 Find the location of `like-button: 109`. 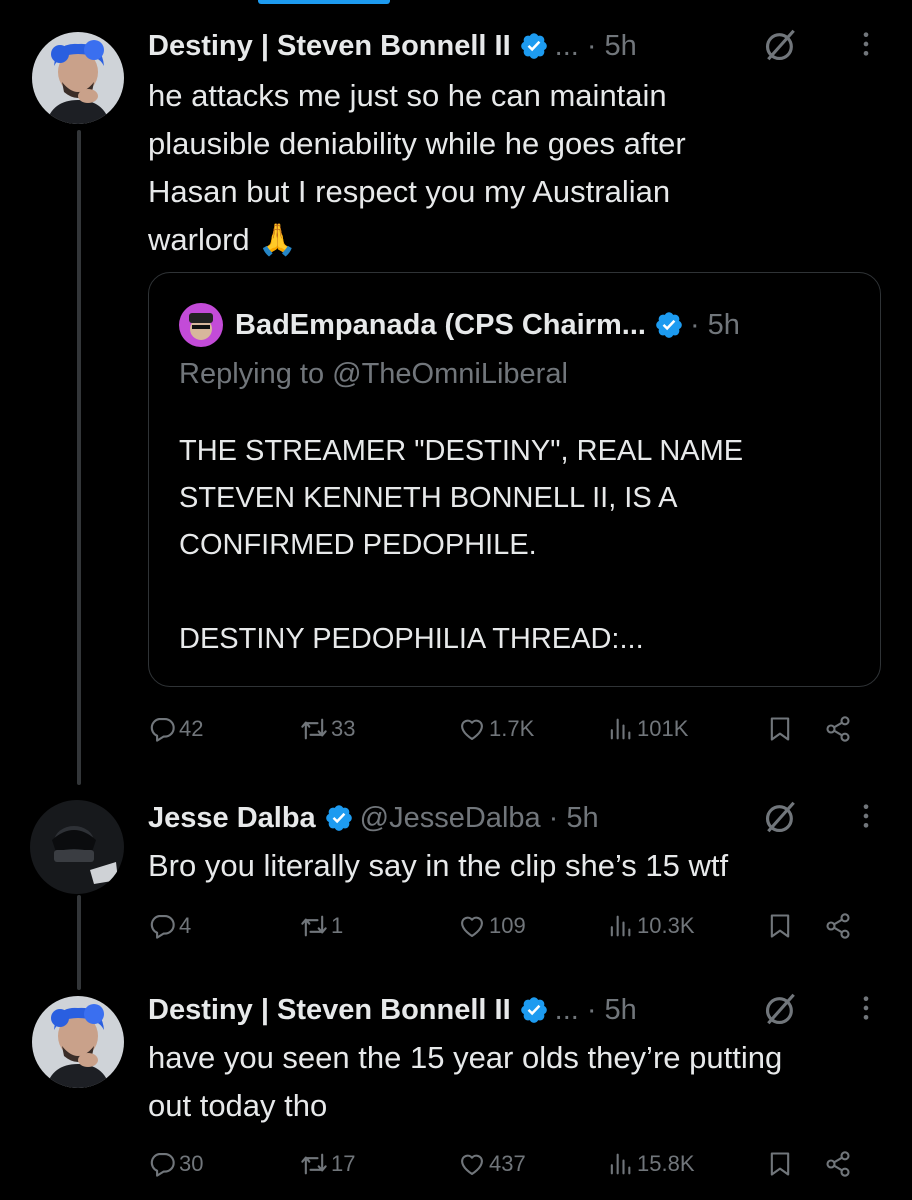

like-button: 109 is located at coordinates (492, 926).